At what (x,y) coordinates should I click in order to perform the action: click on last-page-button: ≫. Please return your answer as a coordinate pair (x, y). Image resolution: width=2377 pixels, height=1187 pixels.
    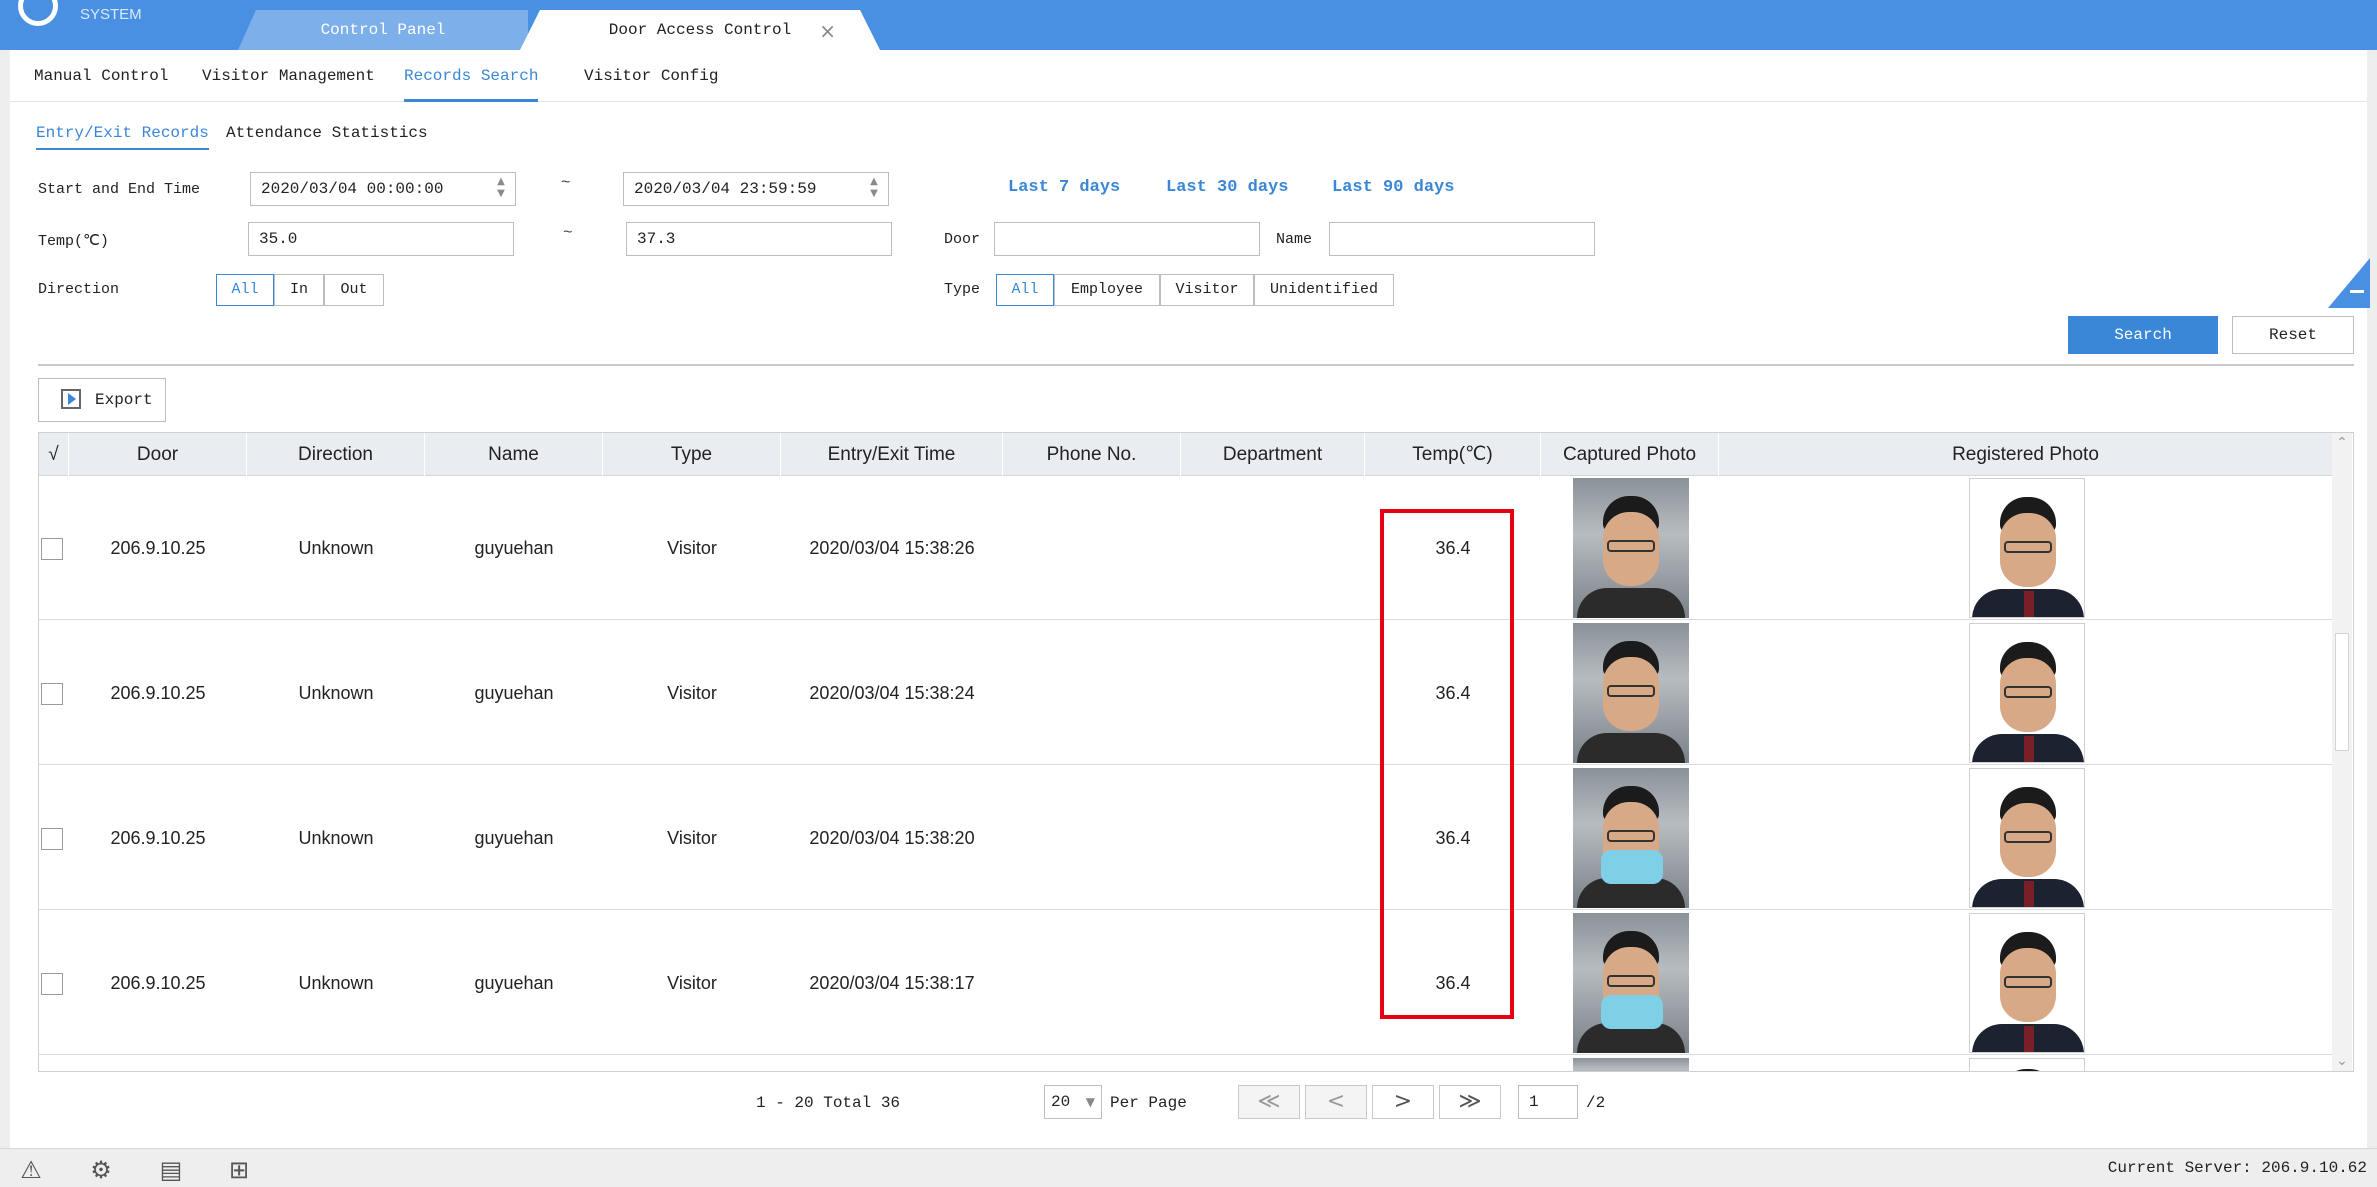
    Looking at the image, I should click on (1470, 1102).